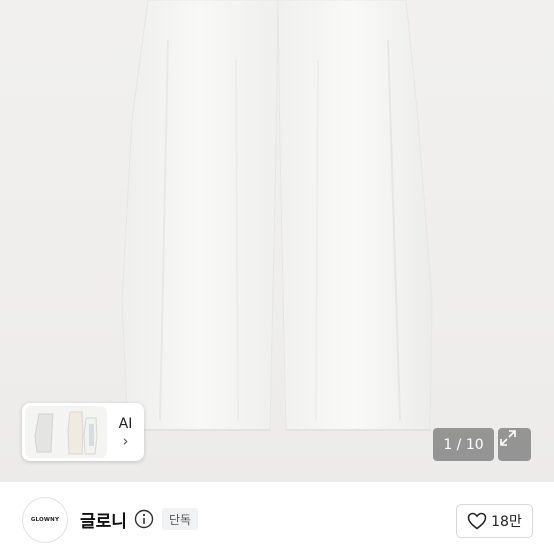  I want to click on expand-button, so click(514, 444).